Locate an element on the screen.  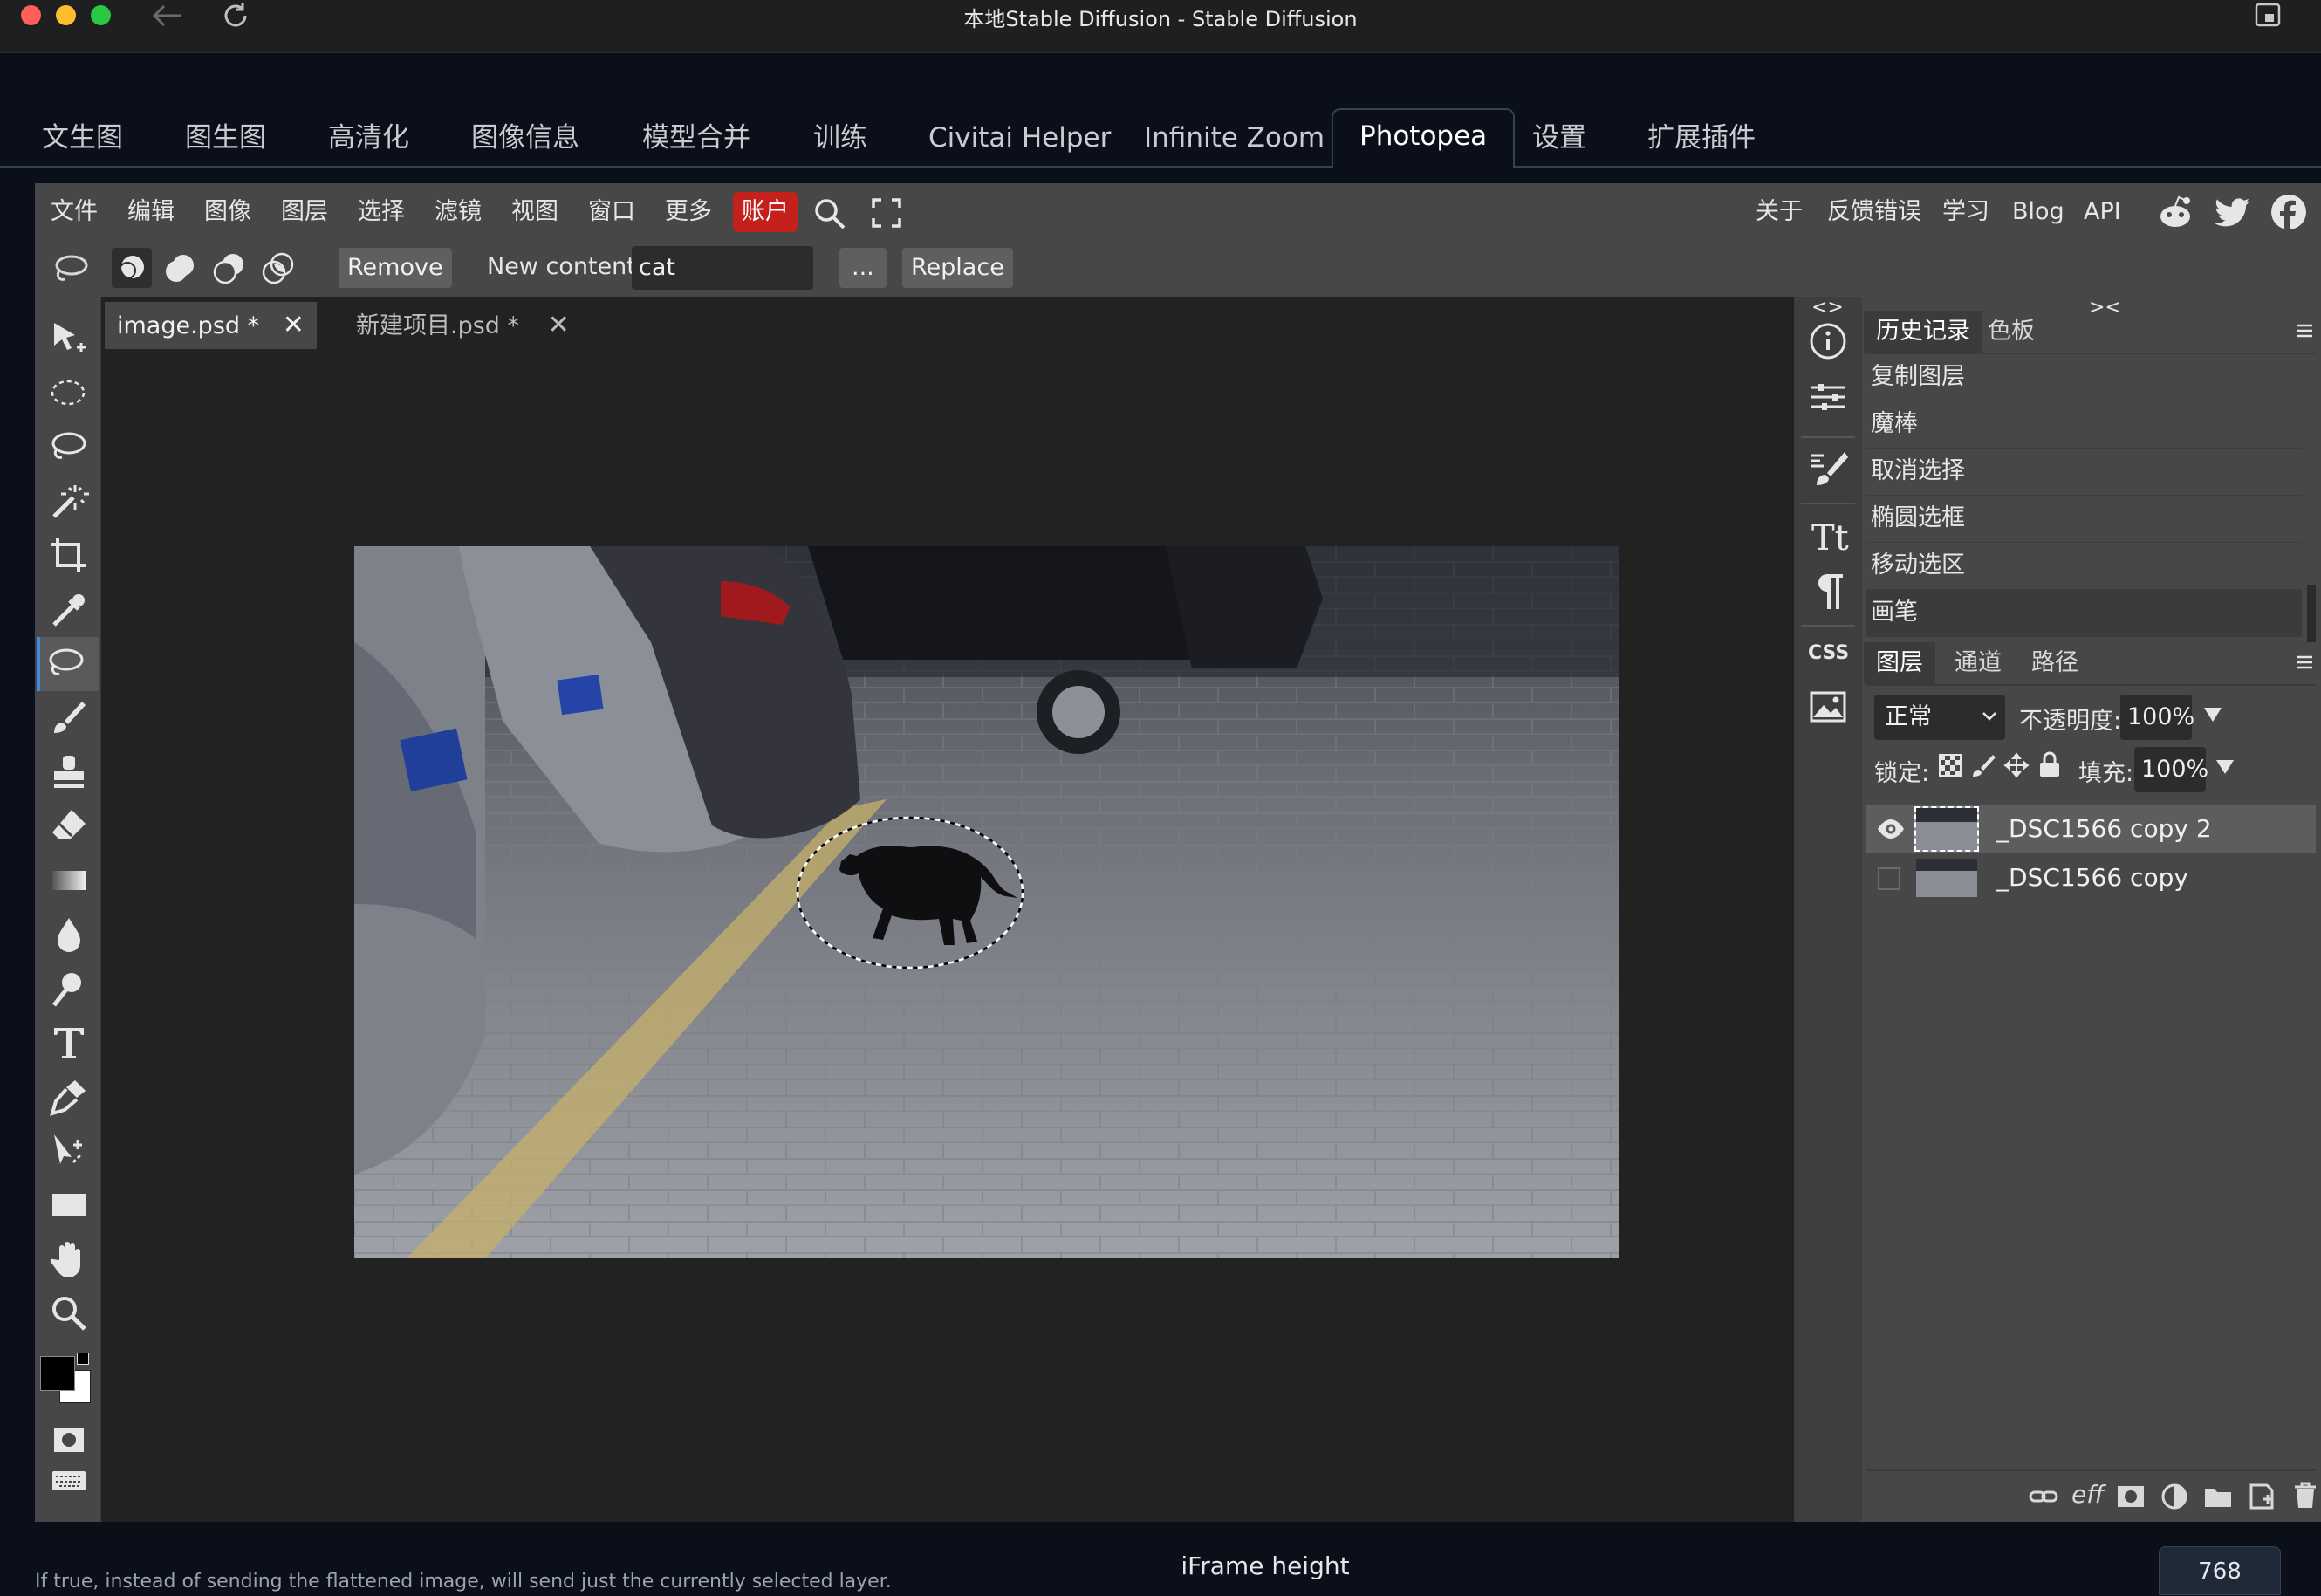
tab-checkpoint-merger: 模型合并 is located at coordinates (696, 138).